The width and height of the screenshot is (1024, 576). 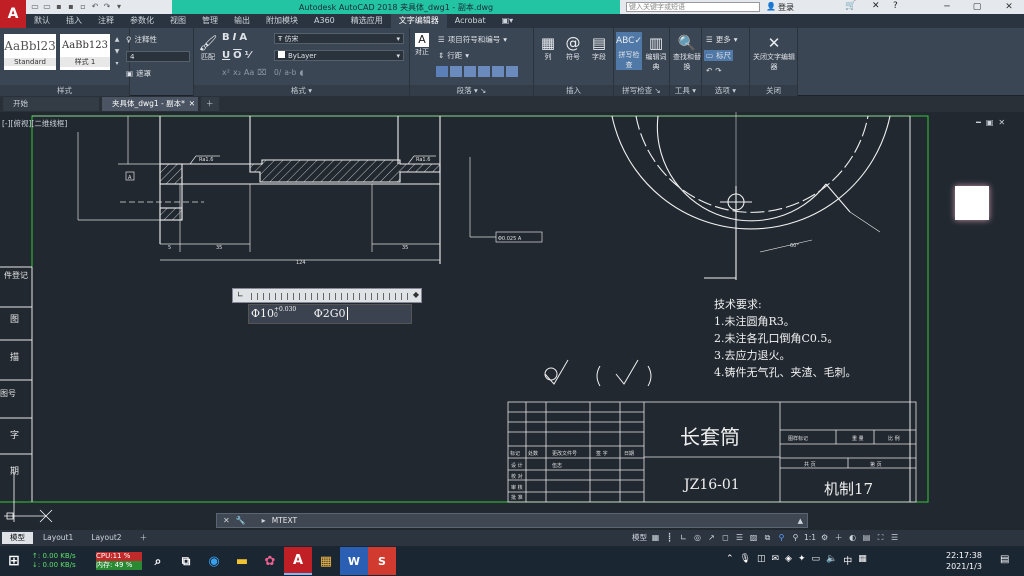 What do you see at coordinates (894, 537) in the screenshot?
I see `customize-icon: ☰` at bounding box center [894, 537].